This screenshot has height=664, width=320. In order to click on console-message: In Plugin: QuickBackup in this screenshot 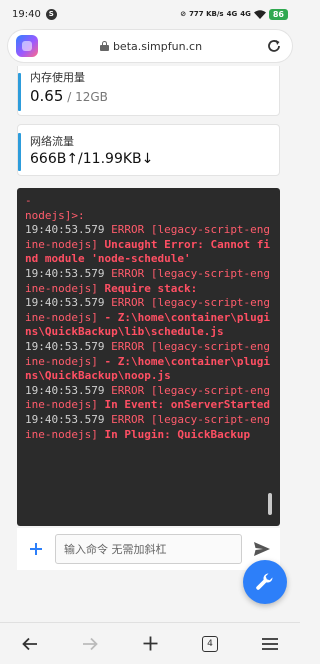, I will do `click(174, 434)`.